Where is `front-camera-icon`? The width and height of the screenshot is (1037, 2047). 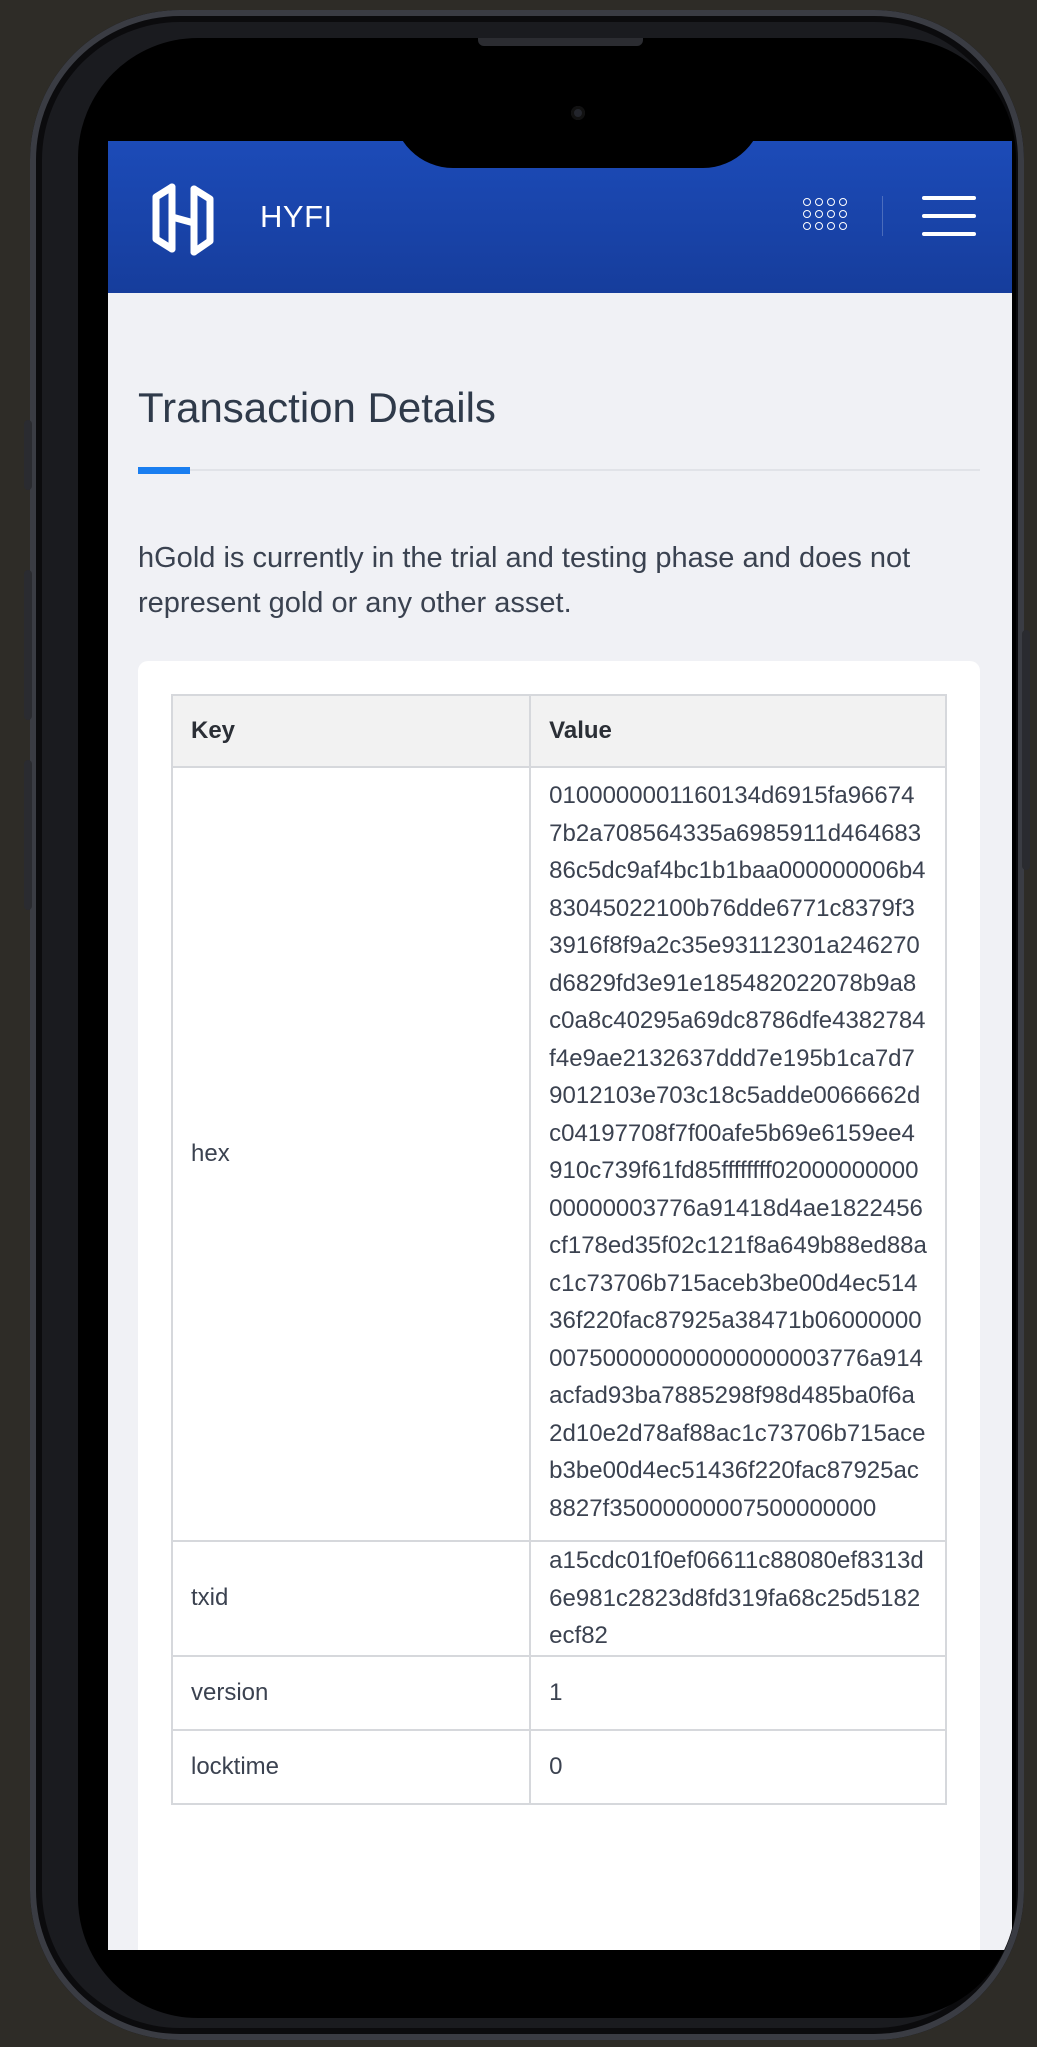
front-camera-icon is located at coordinates (578, 113).